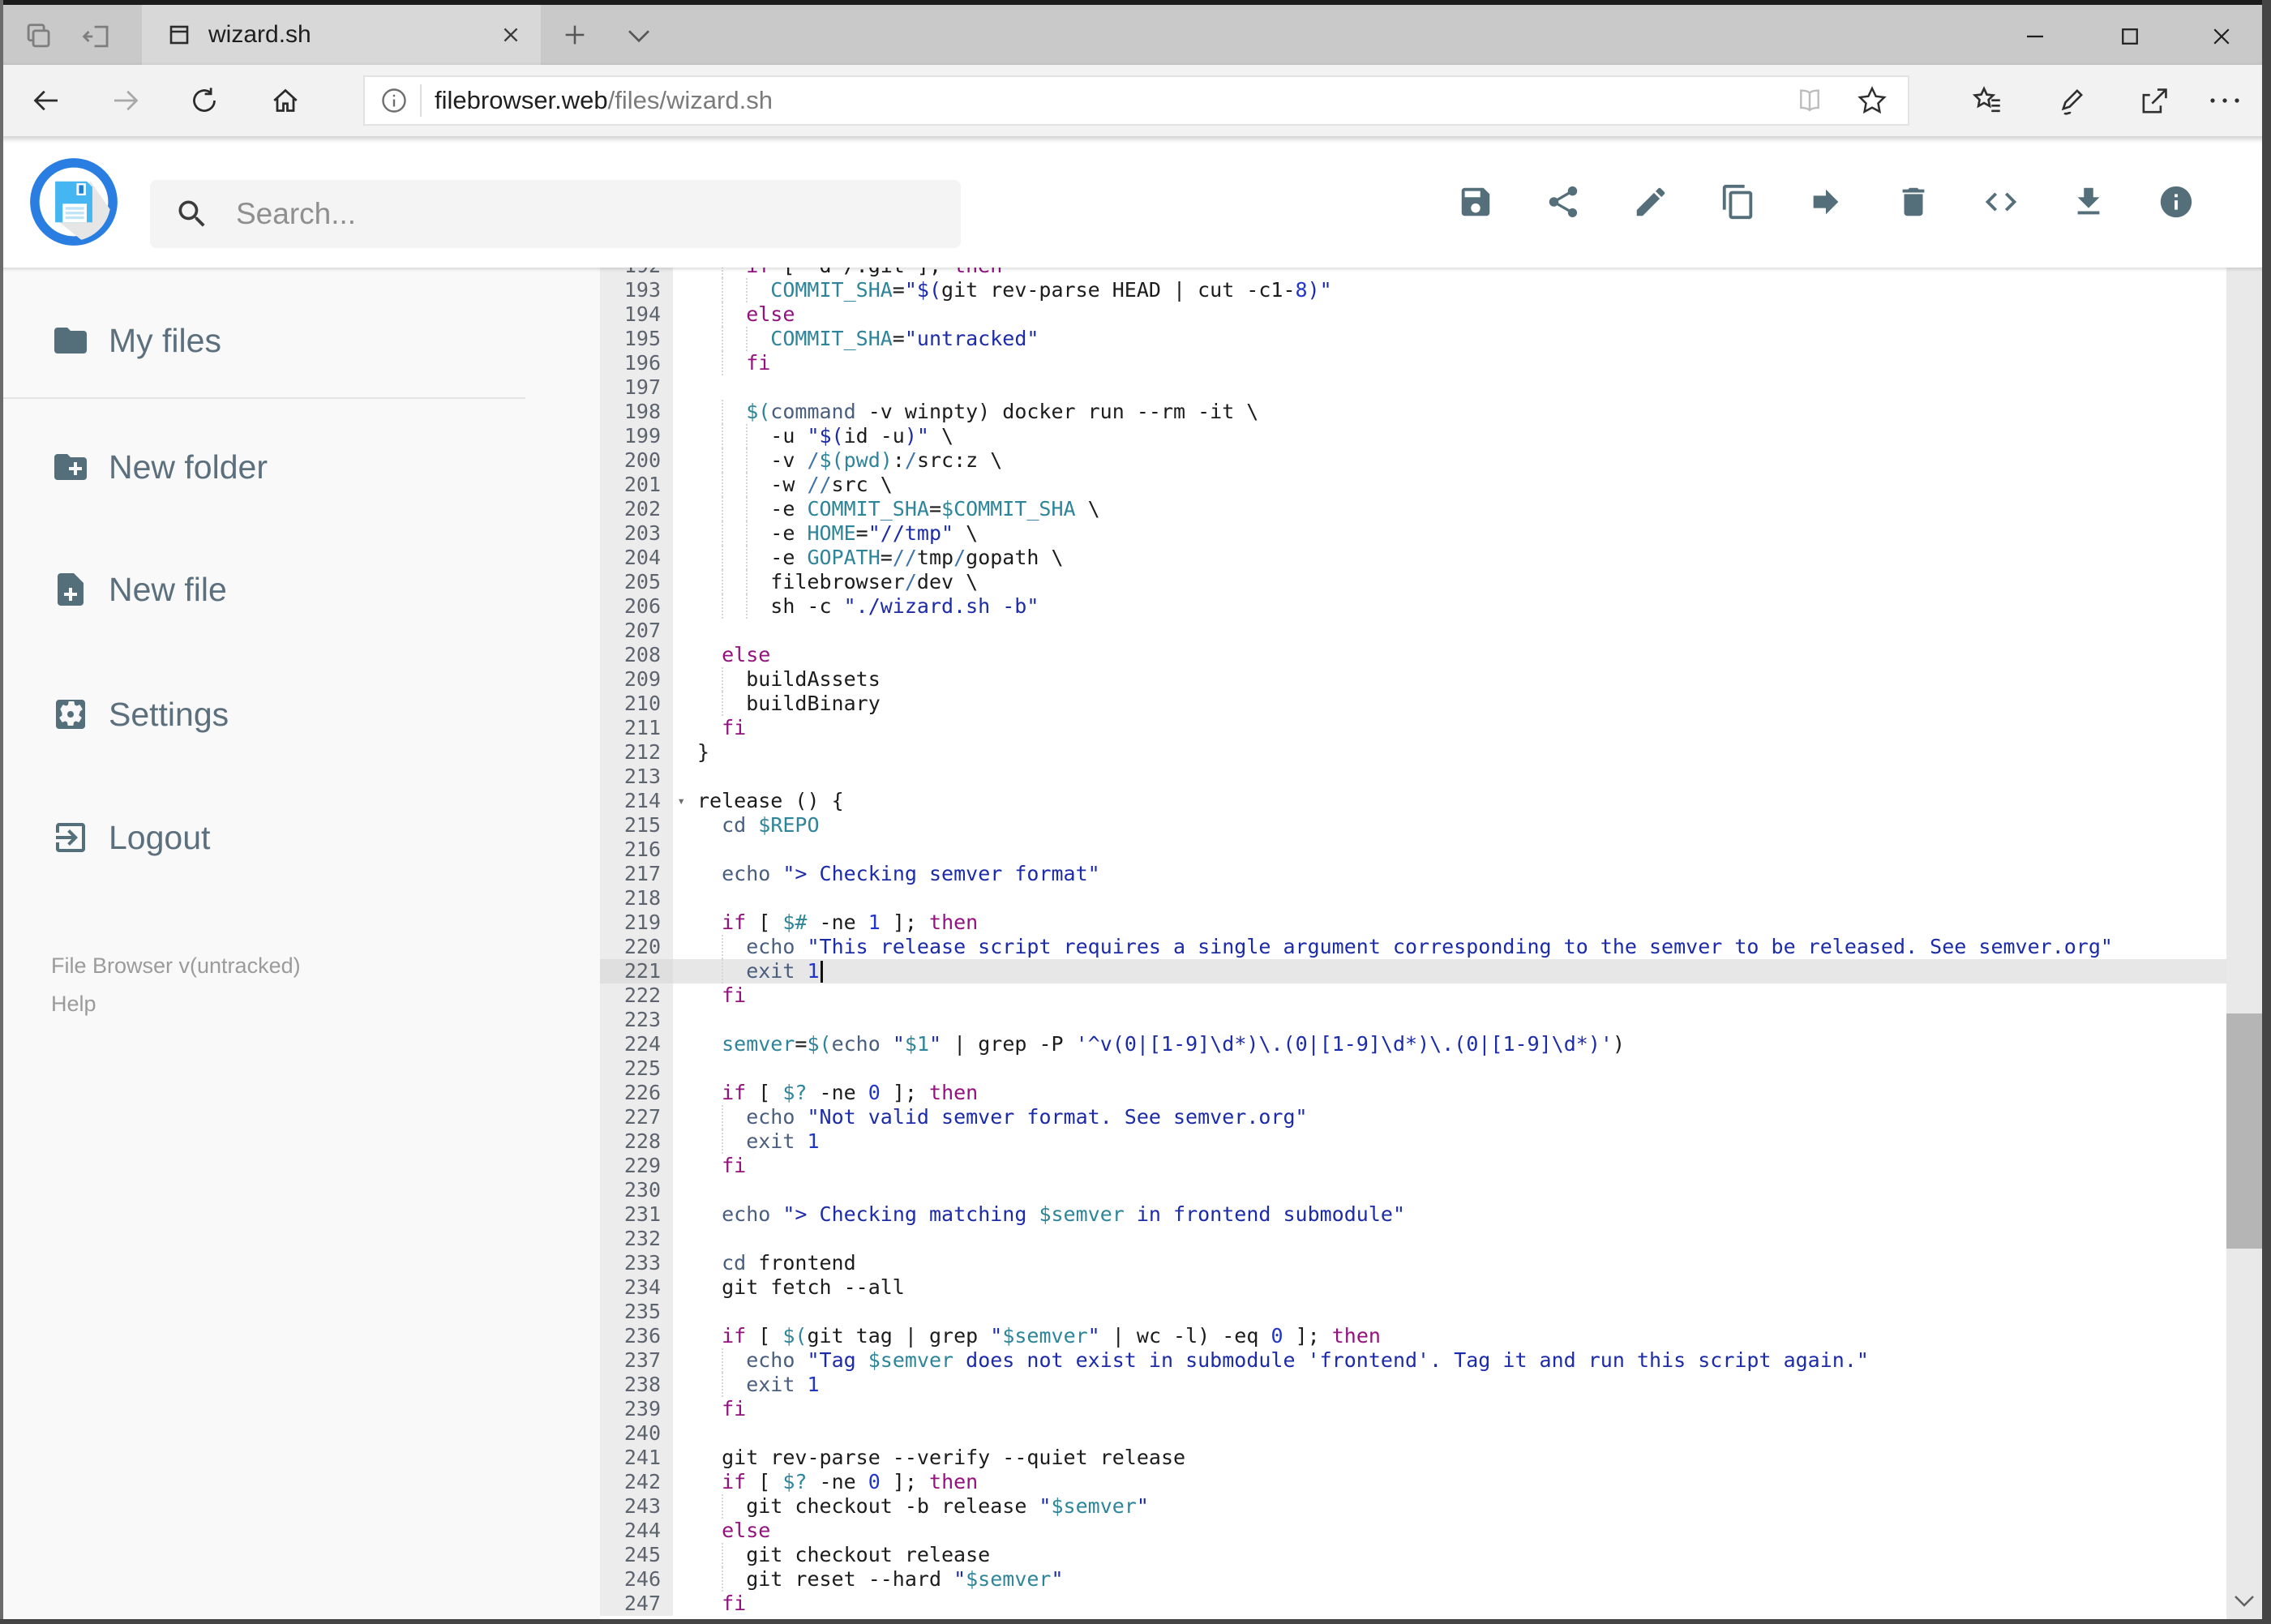  I want to click on page-info-icon, so click(394, 101).